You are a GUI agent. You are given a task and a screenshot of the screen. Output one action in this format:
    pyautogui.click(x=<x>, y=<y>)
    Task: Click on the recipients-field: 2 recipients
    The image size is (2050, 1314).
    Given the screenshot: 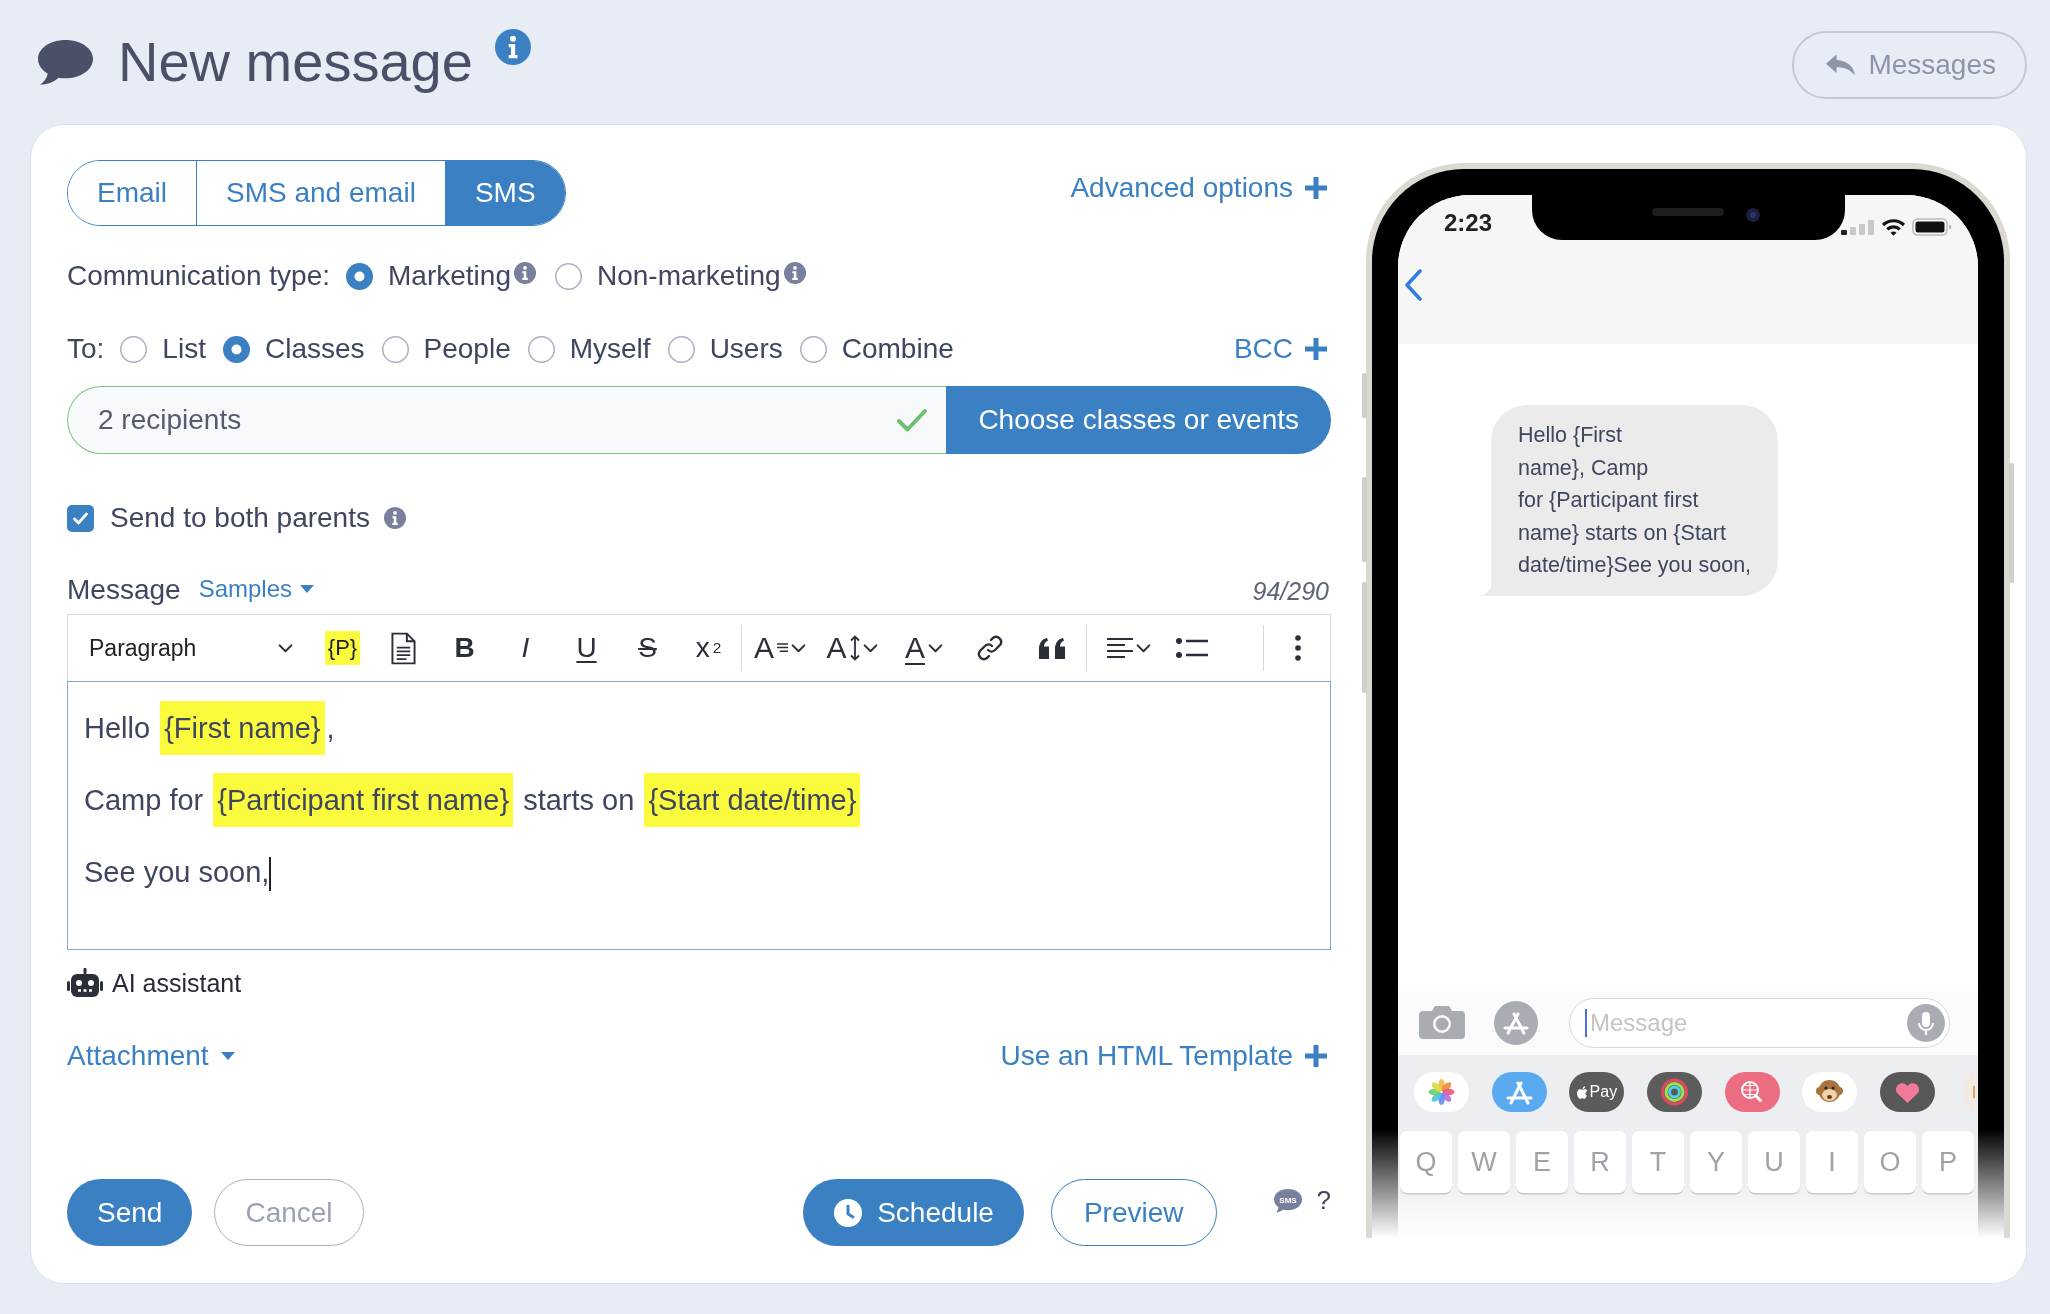 What is the action you would take?
    pyautogui.click(x=507, y=420)
    